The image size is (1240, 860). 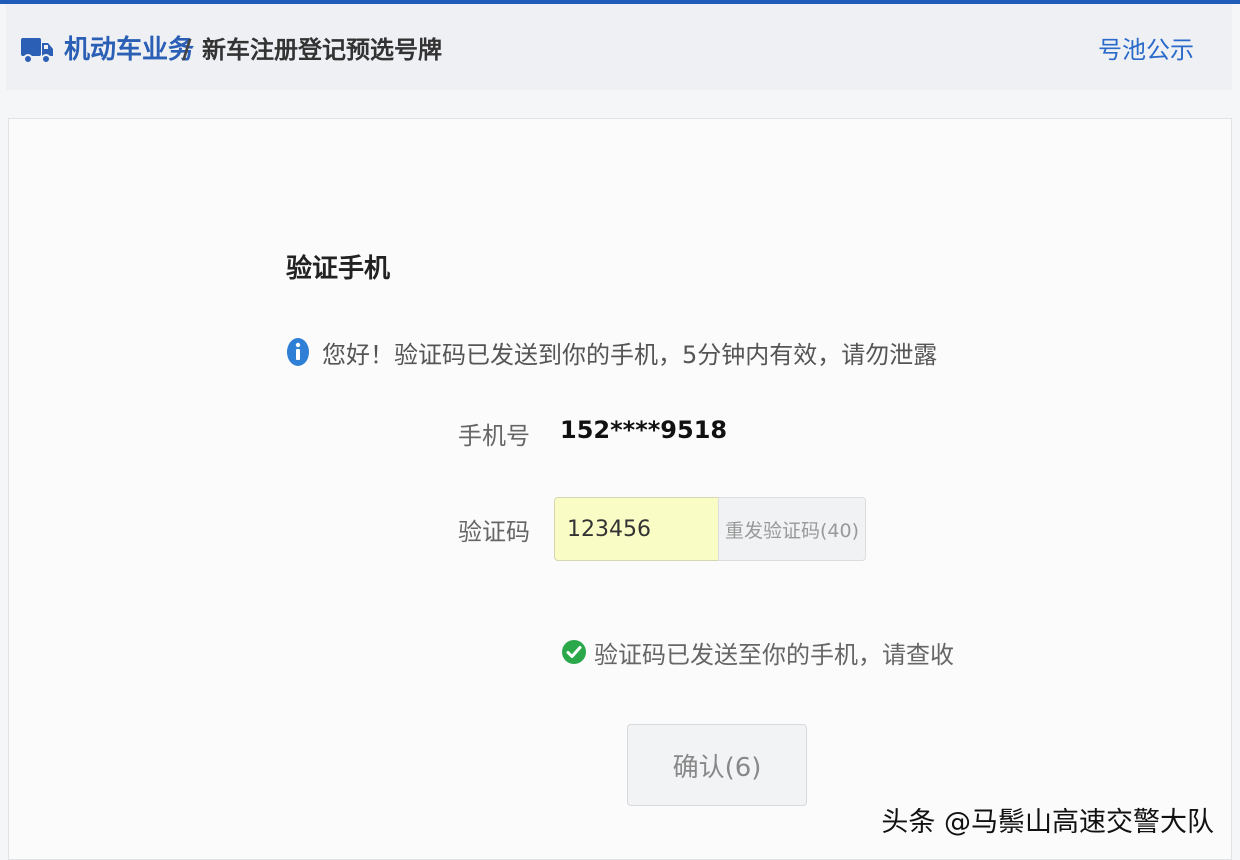 I want to click on page-header: 机动车业务 / 新车注册登记预选号牌 号池公示, so click(x=619, y=47).